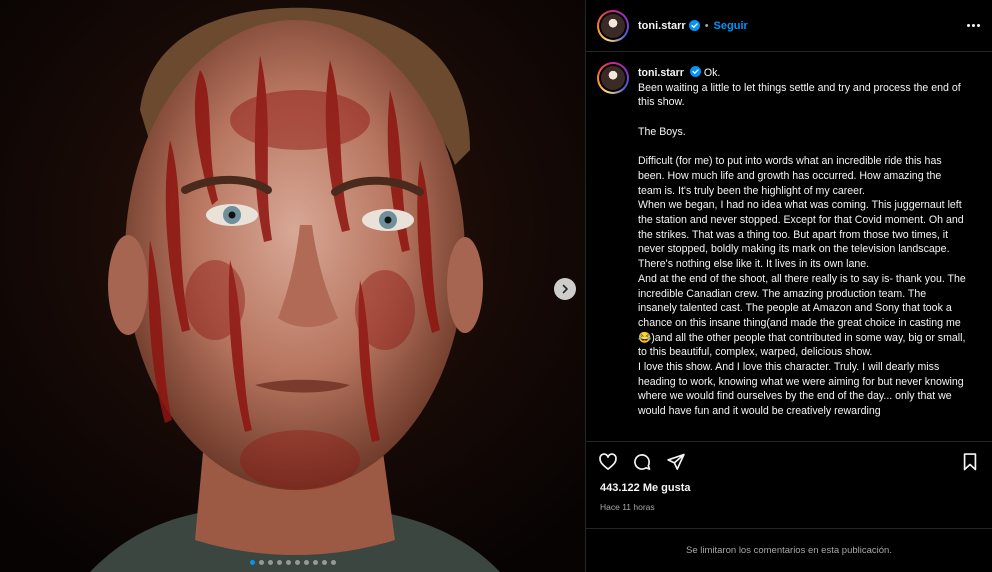 This screenshot has width=992, height=572. What do you see at coordinates (970, 462) in the screenshot?
I see `bookmark-icon` at bounding box center [970, 462].